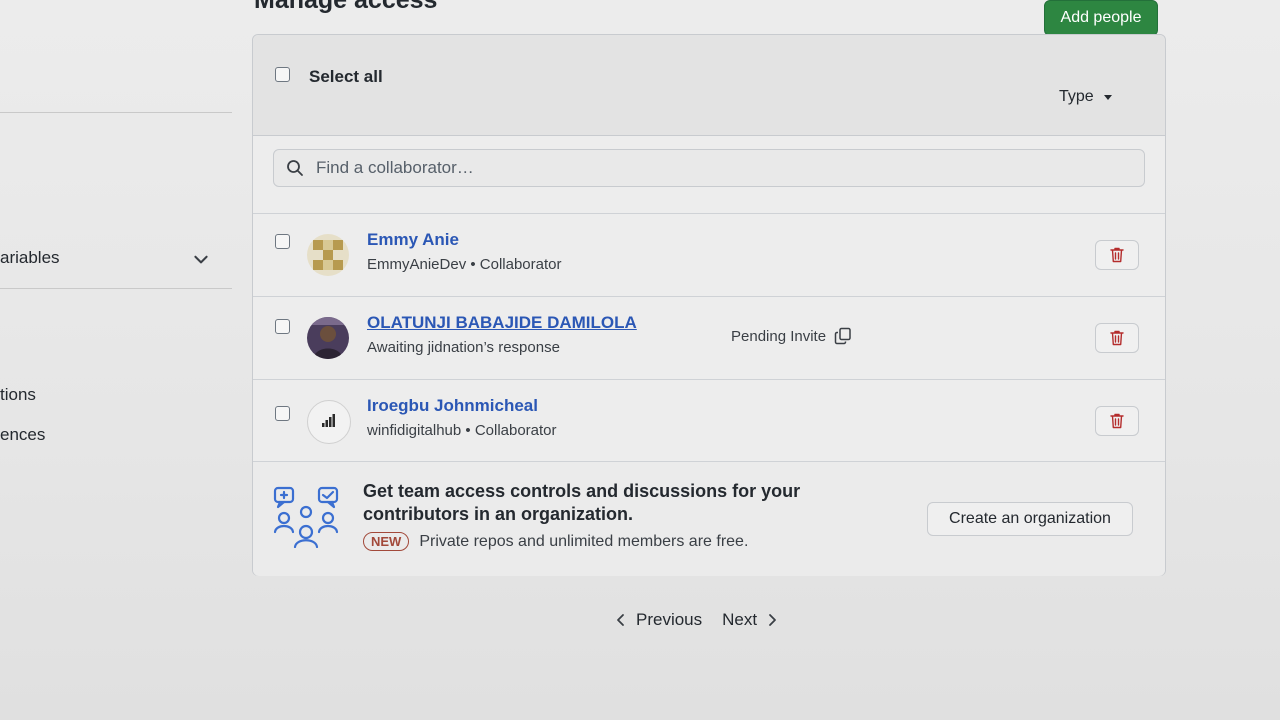 This screenshot has height=720, width=1280. I want to click on new-badge: NEW, so click(386, 541).